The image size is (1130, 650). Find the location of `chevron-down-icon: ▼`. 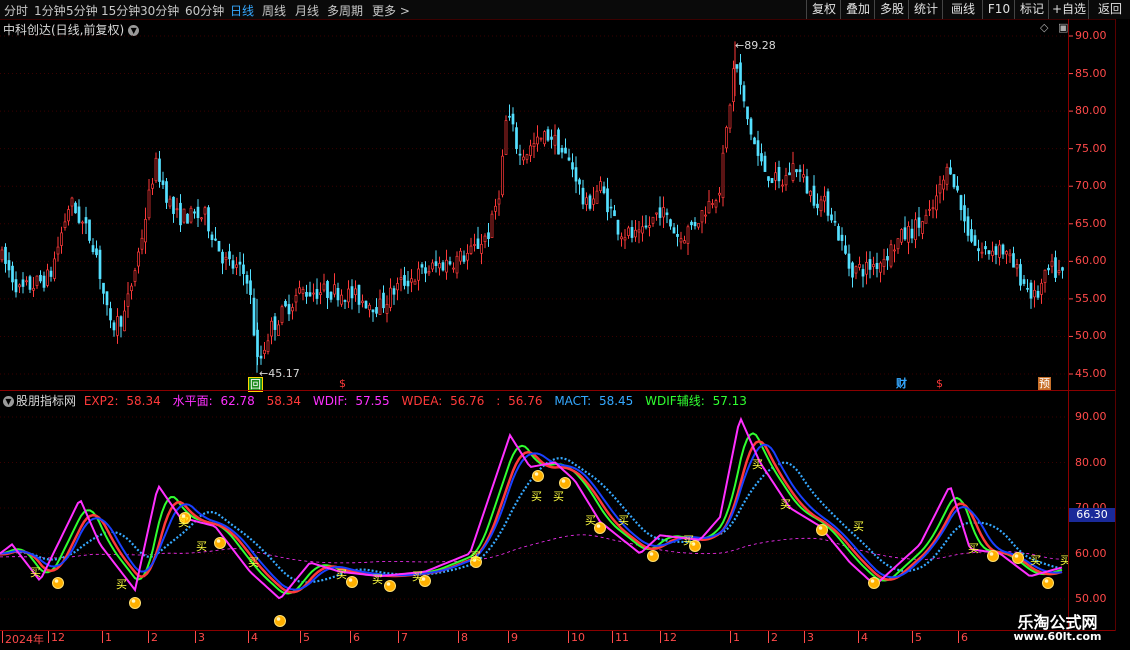

chevron-down-icon: ▼ is located at coordinates (8, 401).